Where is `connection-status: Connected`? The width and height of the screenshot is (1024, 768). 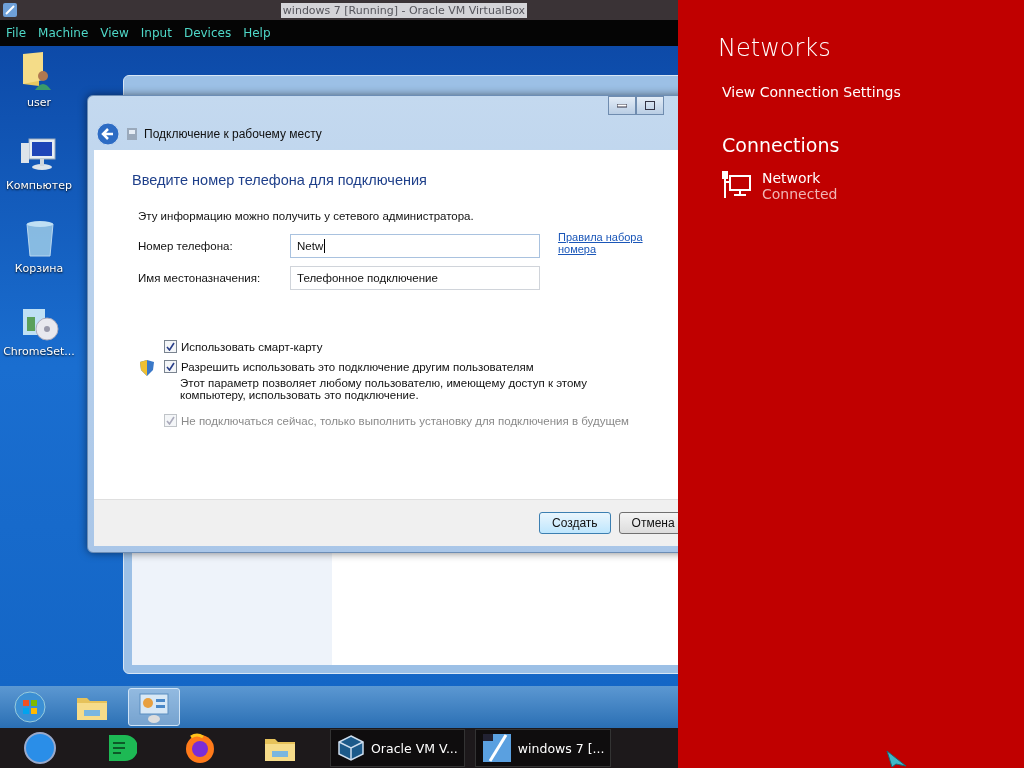 connection-status: Connected is located at coordinates (800, 194).